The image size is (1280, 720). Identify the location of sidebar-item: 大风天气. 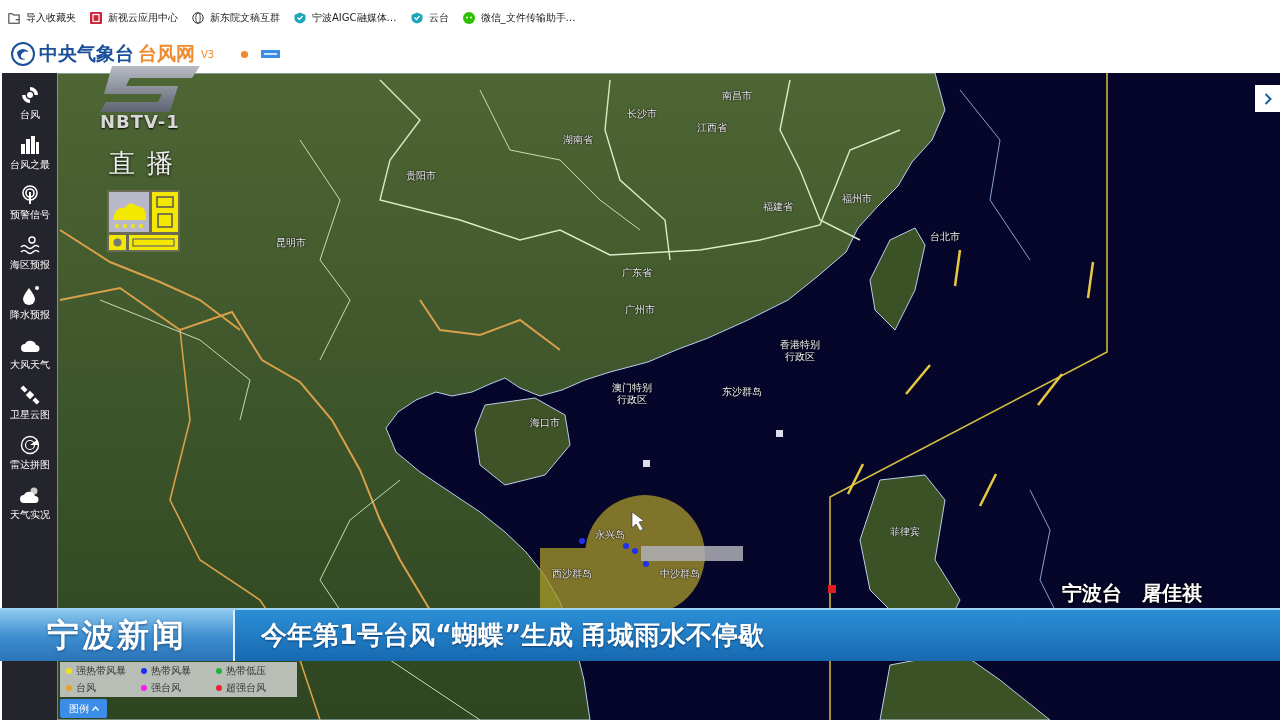
(29, 353).